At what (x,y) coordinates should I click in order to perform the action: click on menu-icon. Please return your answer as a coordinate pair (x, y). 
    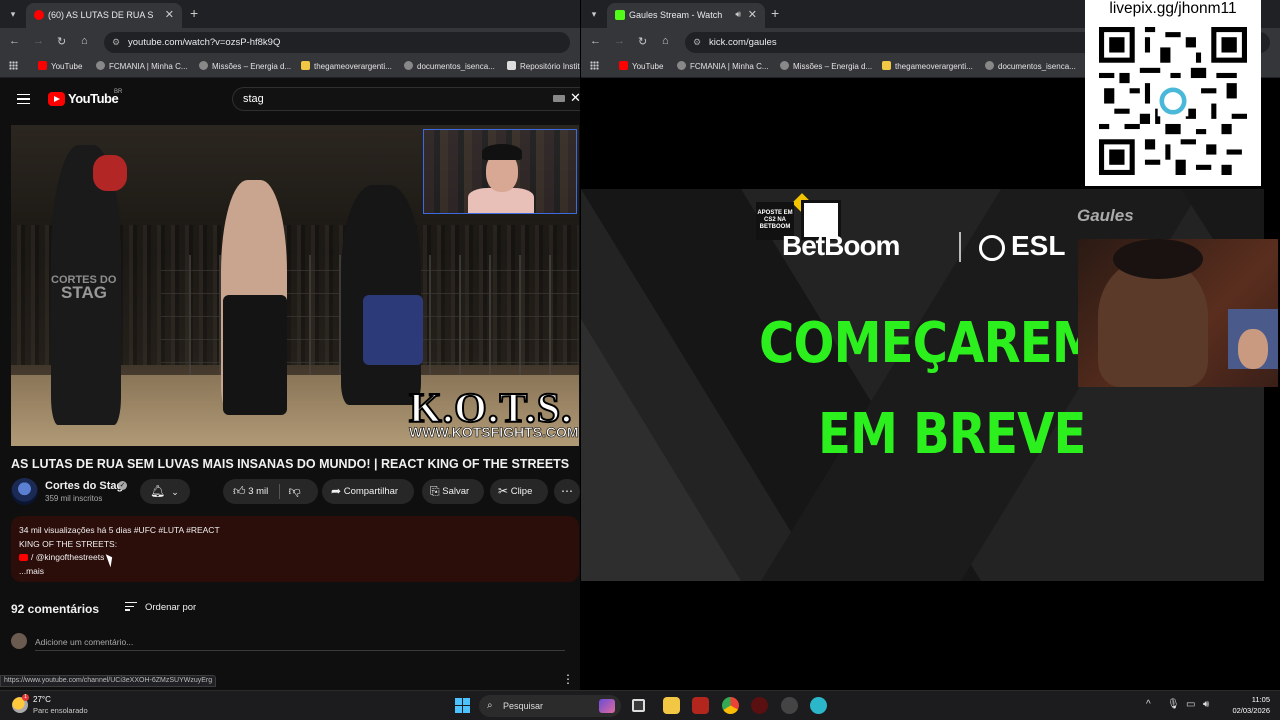
    Looking at the image, I should click on (23, 99).